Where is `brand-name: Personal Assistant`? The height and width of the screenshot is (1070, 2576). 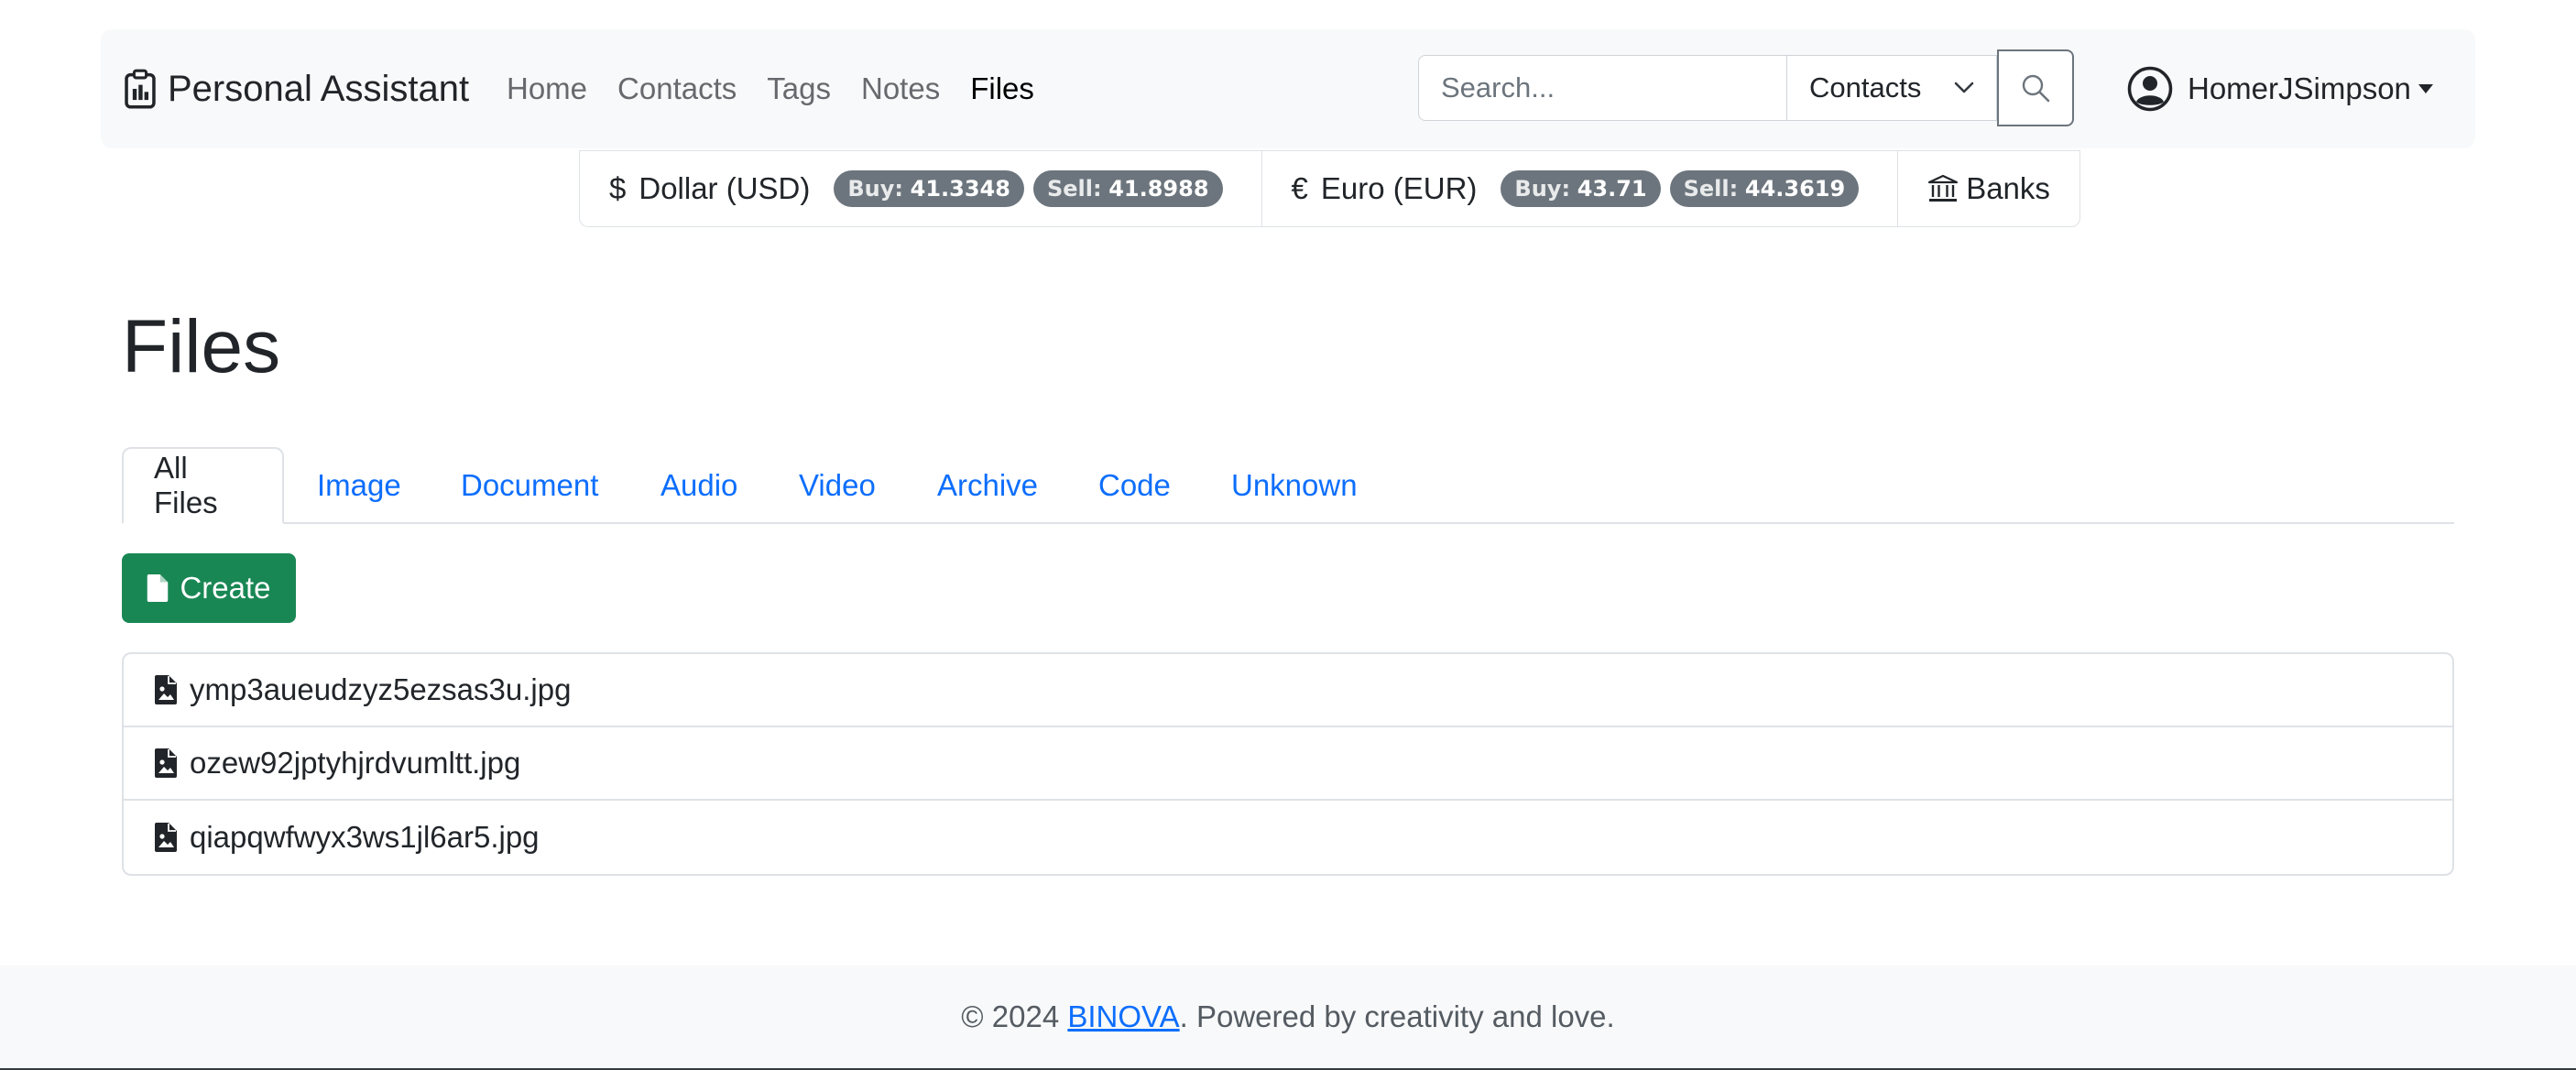 brand-name: Personal Assistant is located at coordinates (319, 88).